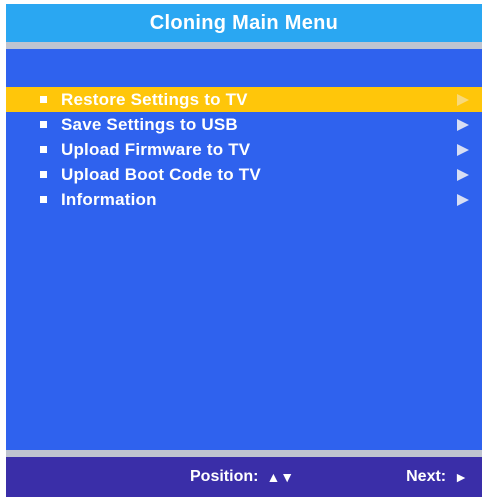 The height and width of the screenshot is (501, 486). Describe the element at coordinates (149, 124) in the screenshot. I see `menu-item-label: Save Settings to USB` at that location.